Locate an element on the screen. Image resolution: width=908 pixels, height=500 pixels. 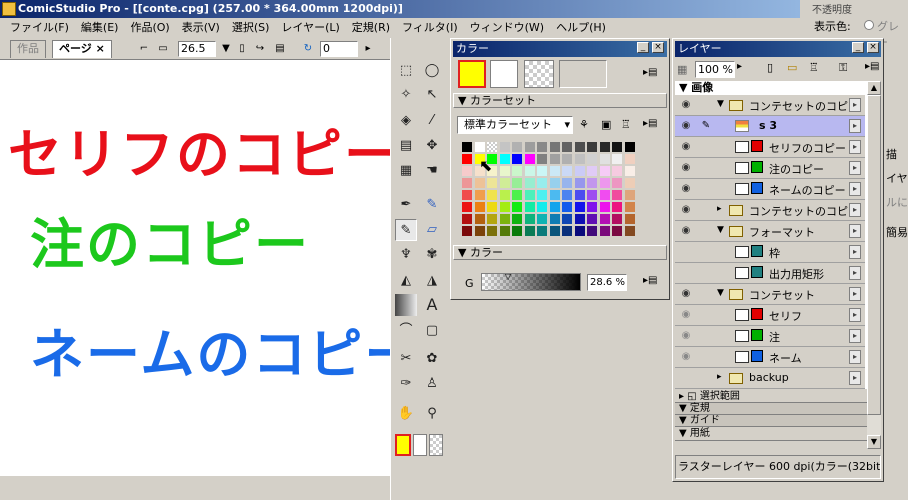
layer-row: ◉ ▼ コンテセットのコピー ▸ is located at coordinates (770, 105).